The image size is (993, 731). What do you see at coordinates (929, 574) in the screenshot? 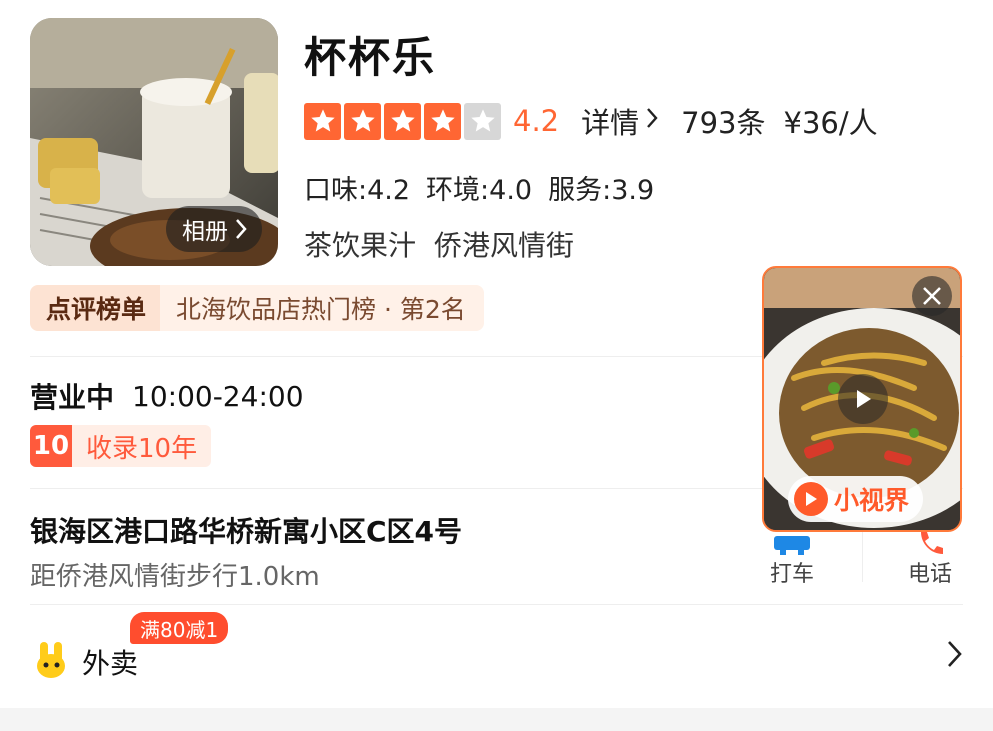
I see `phone-label: 电话` at bounding box center [929, 574].